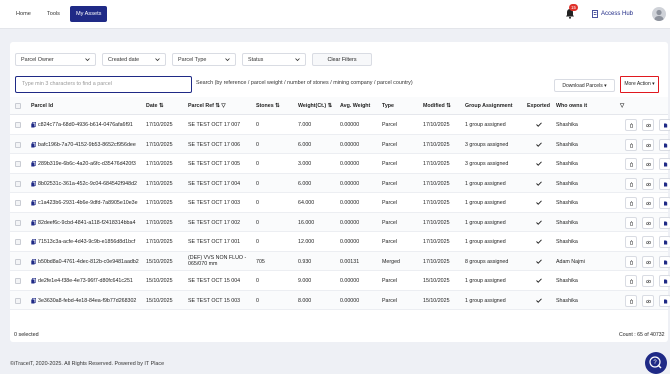  What do you see at coordinates (350, 125) in the screenshot?
I see `cell-avg: 0.00000` at bounding box center [350, 125].